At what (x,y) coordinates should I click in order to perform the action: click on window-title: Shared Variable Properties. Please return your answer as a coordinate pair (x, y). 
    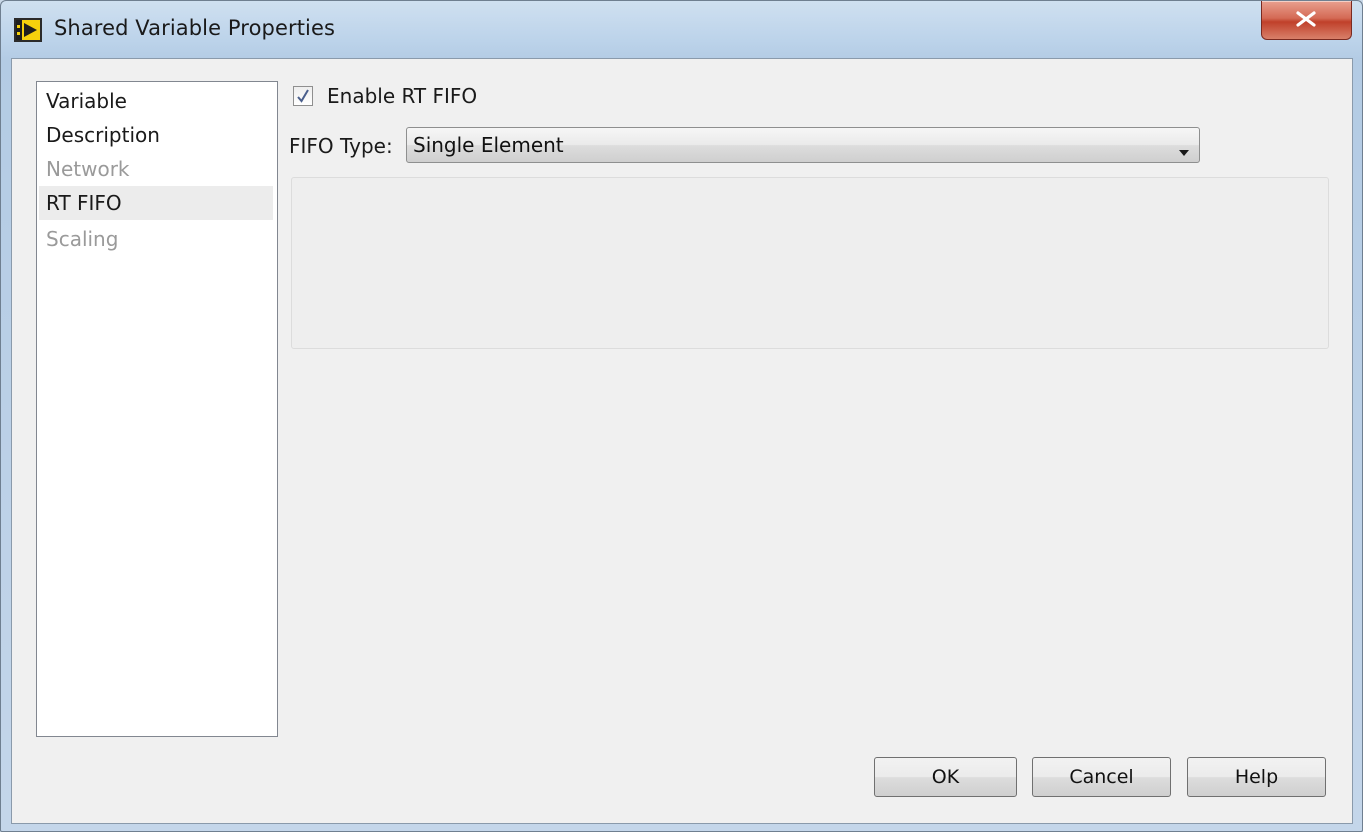
    Looking at the image, I should click on (195, 28).